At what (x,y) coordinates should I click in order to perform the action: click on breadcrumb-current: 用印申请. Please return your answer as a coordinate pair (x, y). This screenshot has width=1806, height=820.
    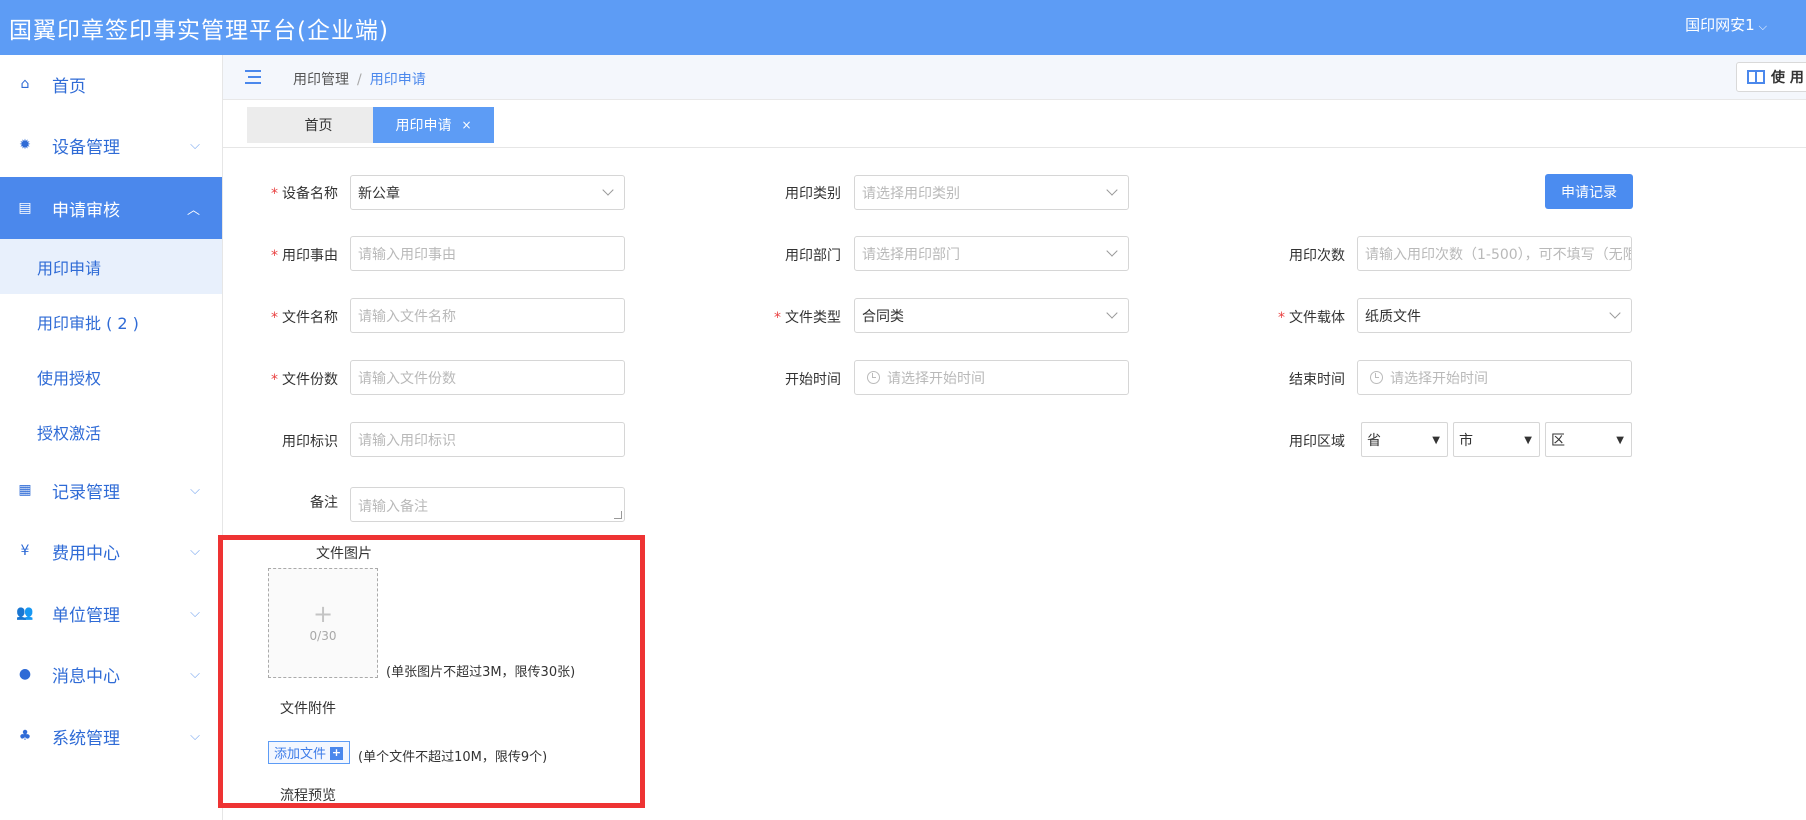
    Looking at the image, I should click on (397, 80).